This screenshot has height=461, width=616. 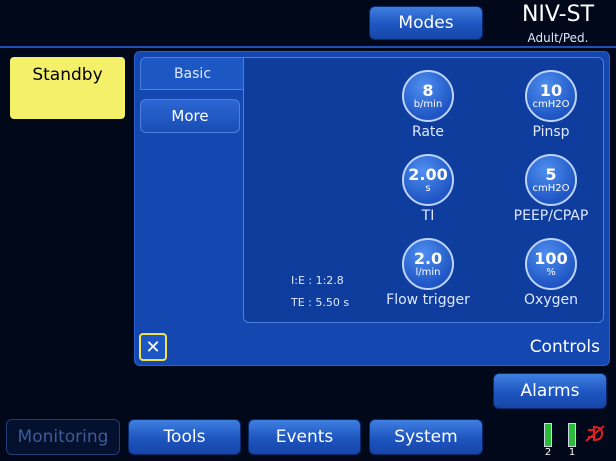 What do you see at coordinates (428, 174) in the screenshot?
I see `ti-value: 2.00` at bounding box center [428, 174].